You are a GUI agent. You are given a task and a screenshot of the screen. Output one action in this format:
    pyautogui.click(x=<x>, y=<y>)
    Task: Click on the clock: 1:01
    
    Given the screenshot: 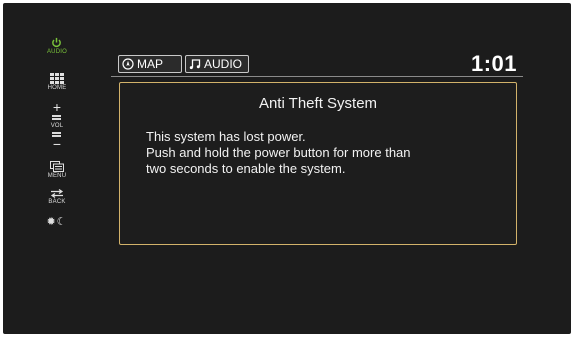 What is the action you would take?
    pyautogui.click(x=493, y=63)
    